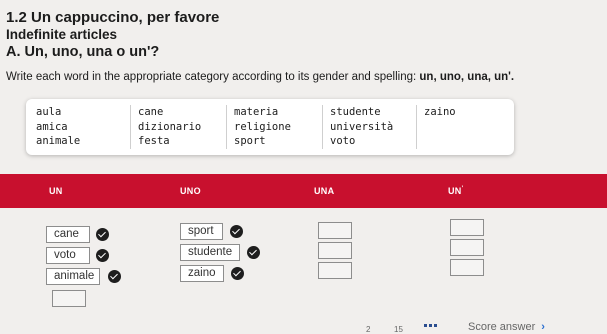 This screenshot has height=334, width=607. I want to click on word-bank-column: zaino, so click(440, 112).